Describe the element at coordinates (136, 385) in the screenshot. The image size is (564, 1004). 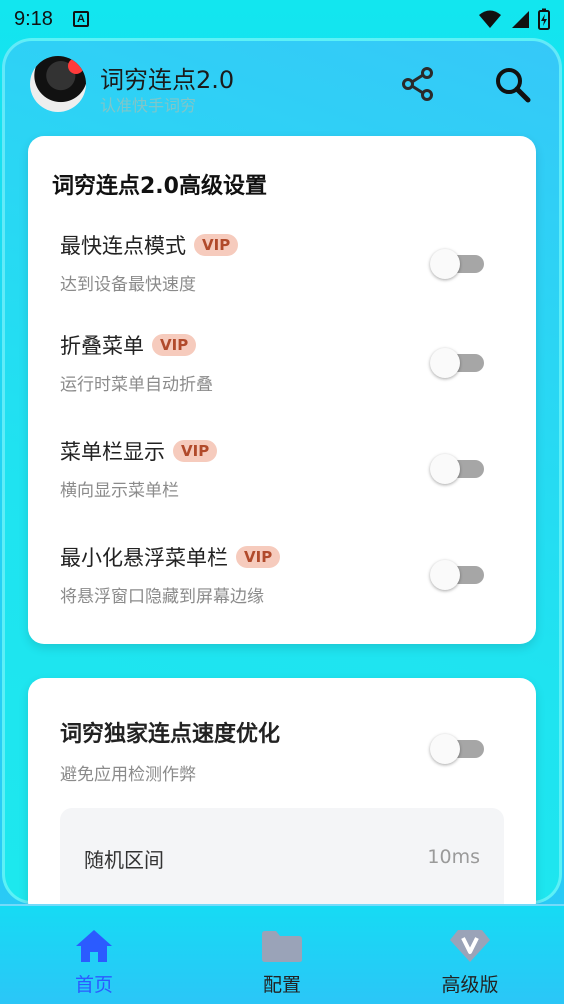
I see `setting-desc: 运行时菜单自动折叠` at that location.